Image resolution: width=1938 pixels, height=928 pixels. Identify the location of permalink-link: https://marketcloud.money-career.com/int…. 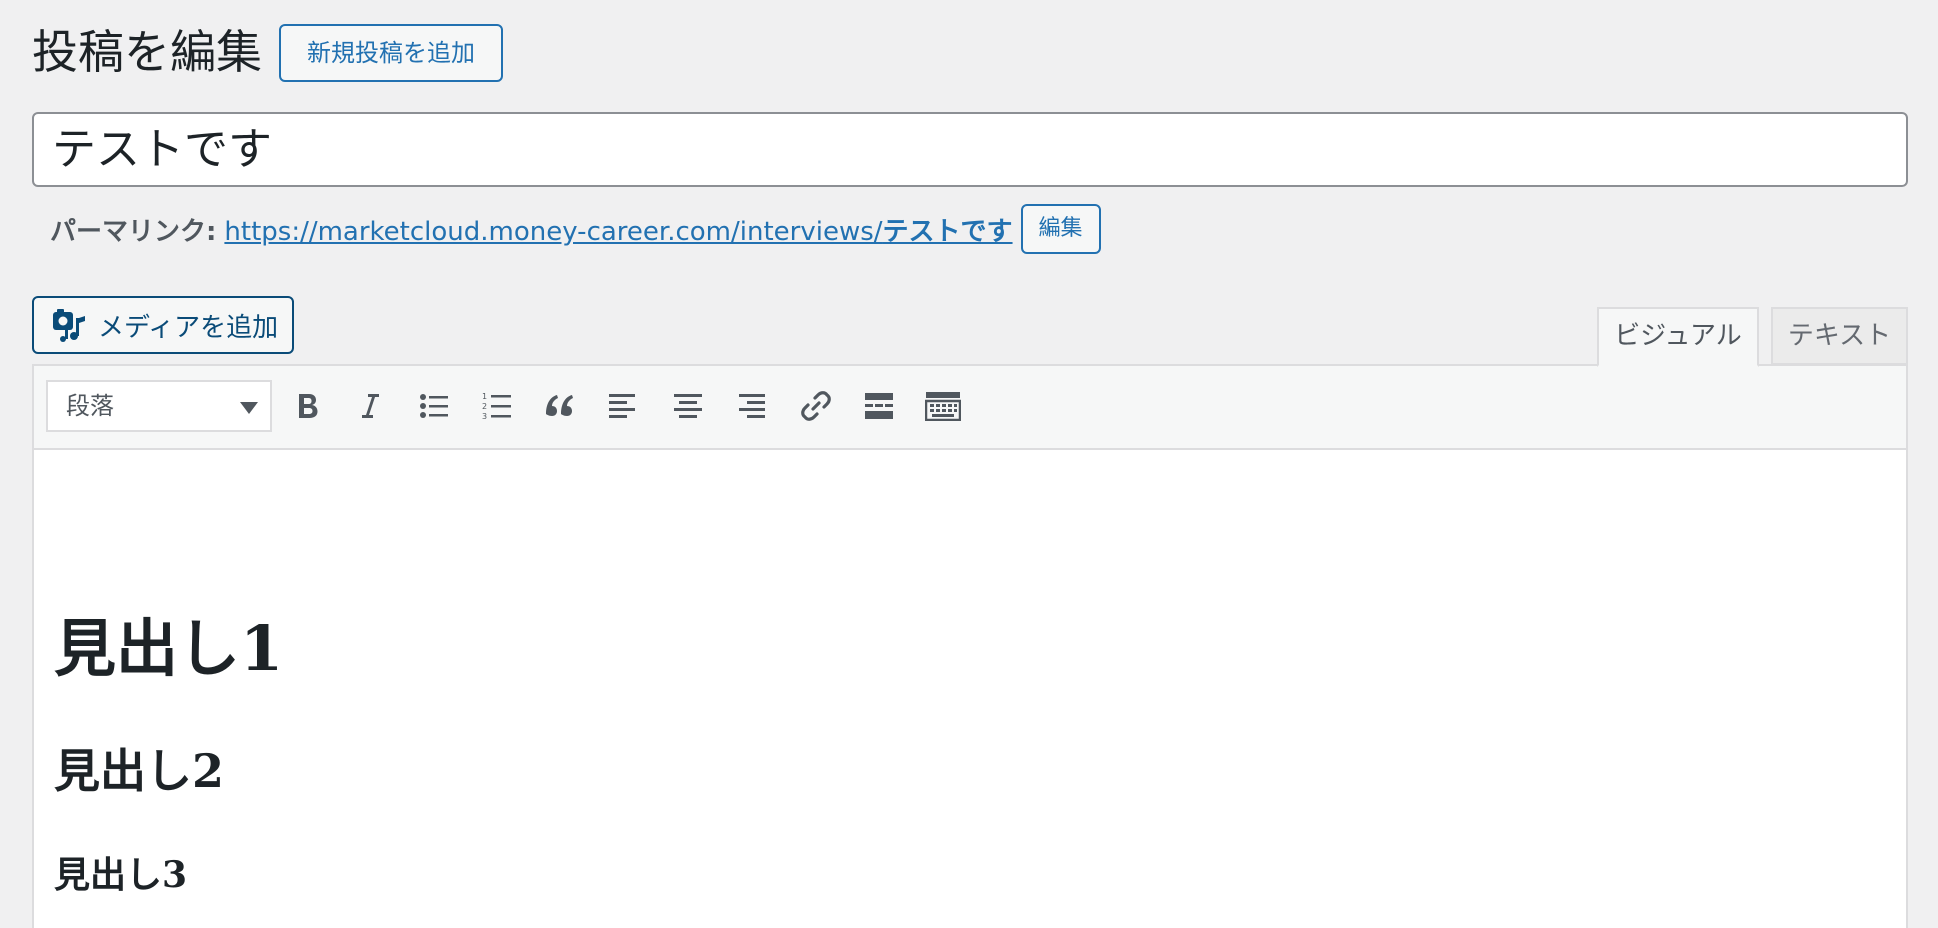
(618, 229).